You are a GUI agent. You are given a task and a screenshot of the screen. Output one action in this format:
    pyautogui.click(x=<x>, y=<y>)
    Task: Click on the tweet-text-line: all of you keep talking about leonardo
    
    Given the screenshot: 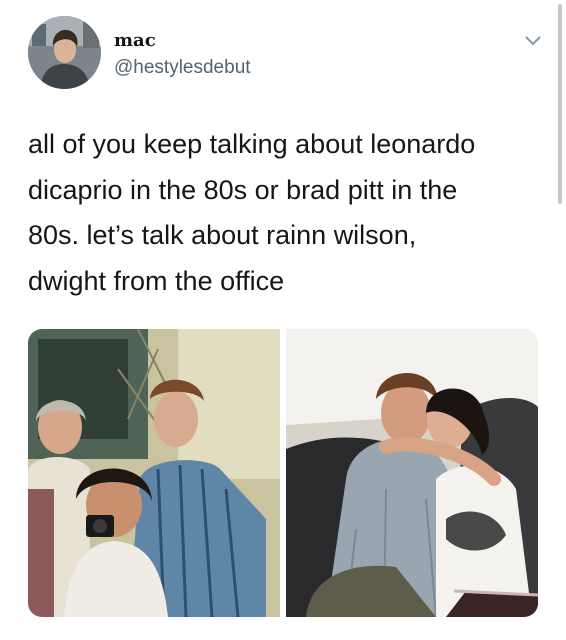 What is the action you would take?
    pyautogui.click(x=252, y=144)
    